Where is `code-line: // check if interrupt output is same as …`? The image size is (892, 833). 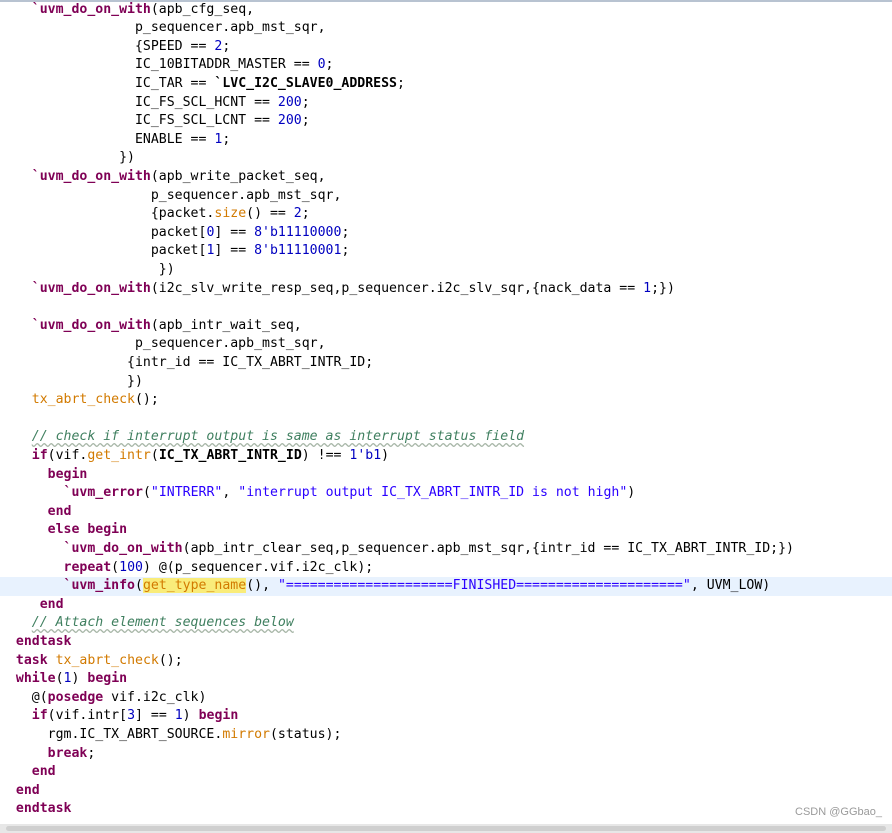
code-line: // check if interrupt output is same as … is located at coordinates (446, 437).